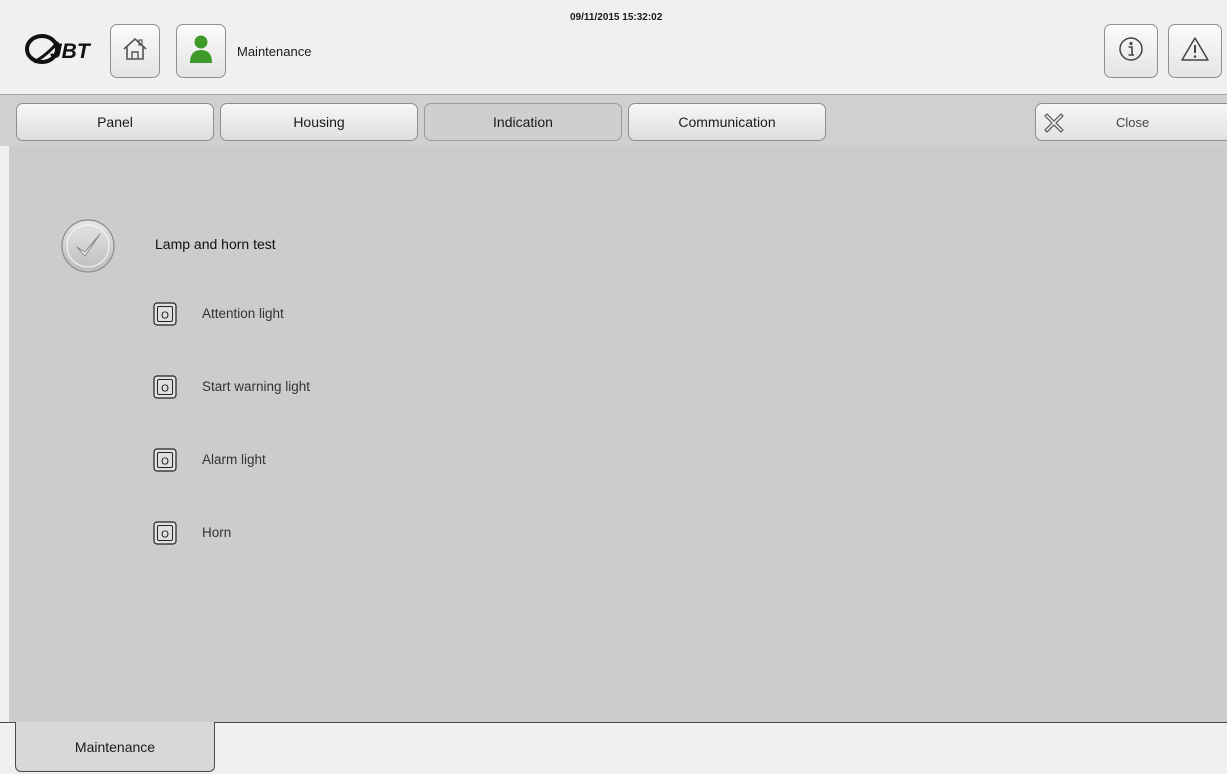 This screenshot has height=774, width=1227. Describe the element at coordinates (115, 122) in the screenshot. I see `tab-panel: Panel` at that location.